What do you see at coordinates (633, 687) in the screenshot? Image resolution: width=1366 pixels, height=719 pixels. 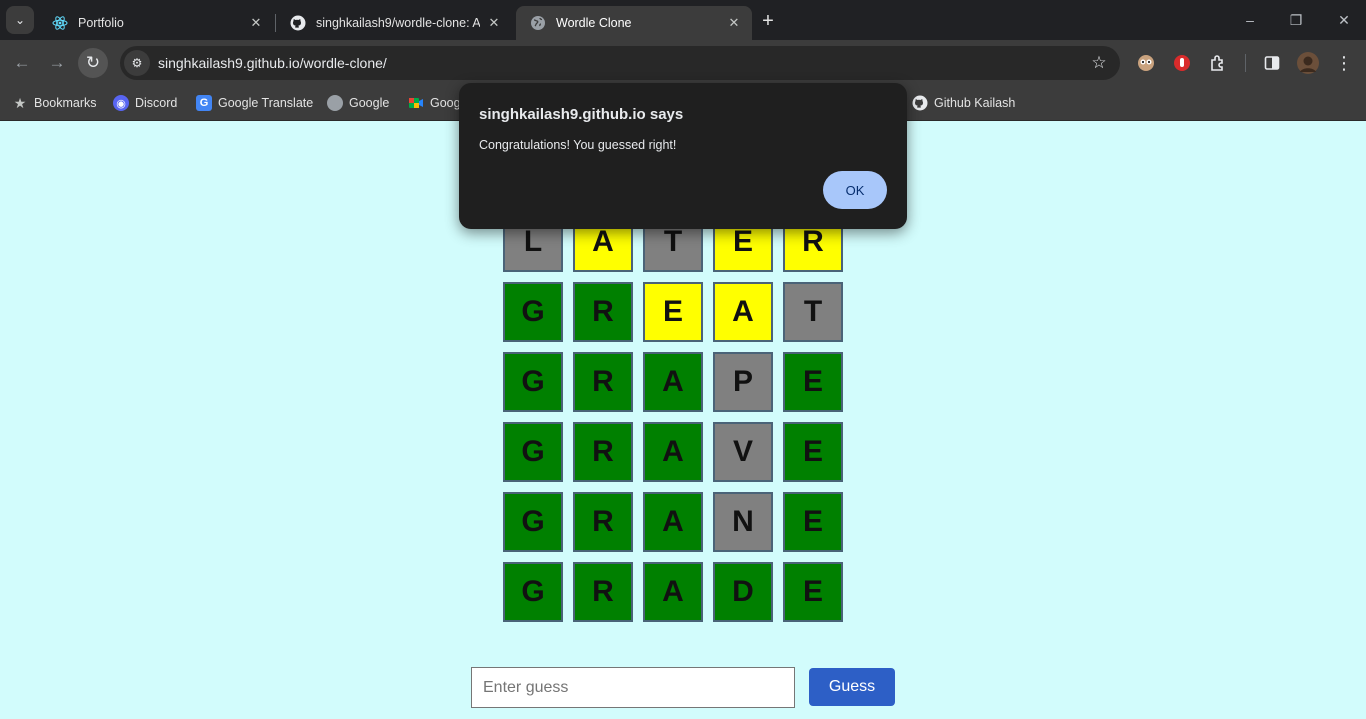 I see `guess-input` at bounding box center [633, 687].